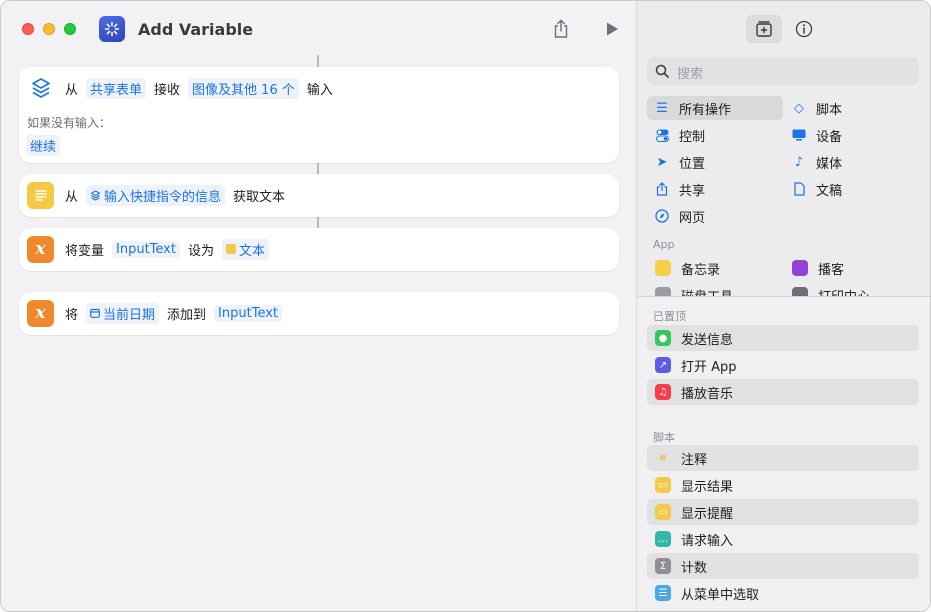  I want to click on apps-section-title: App, so click(664, 244).